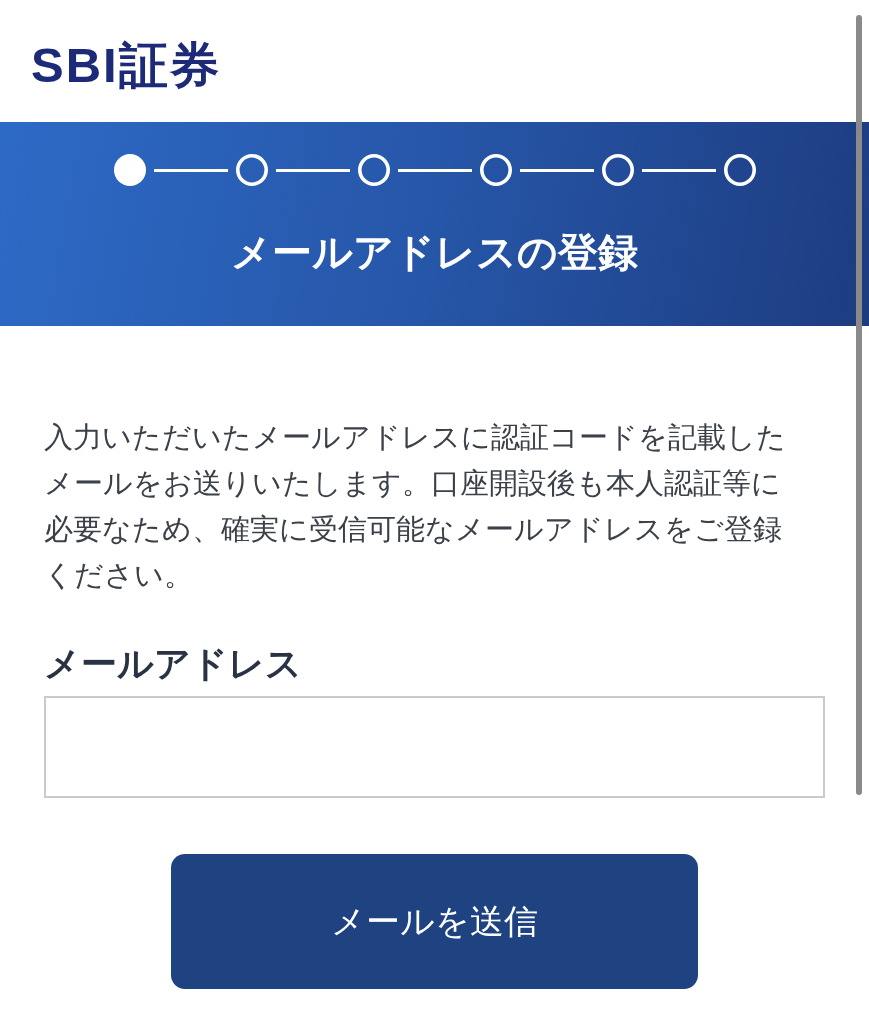 The image size is (869, 1024). What do you see at coordinates (173, 664) in the screenshot?
I see `field-label: メールアドレス` at bounding box center [173, 664].